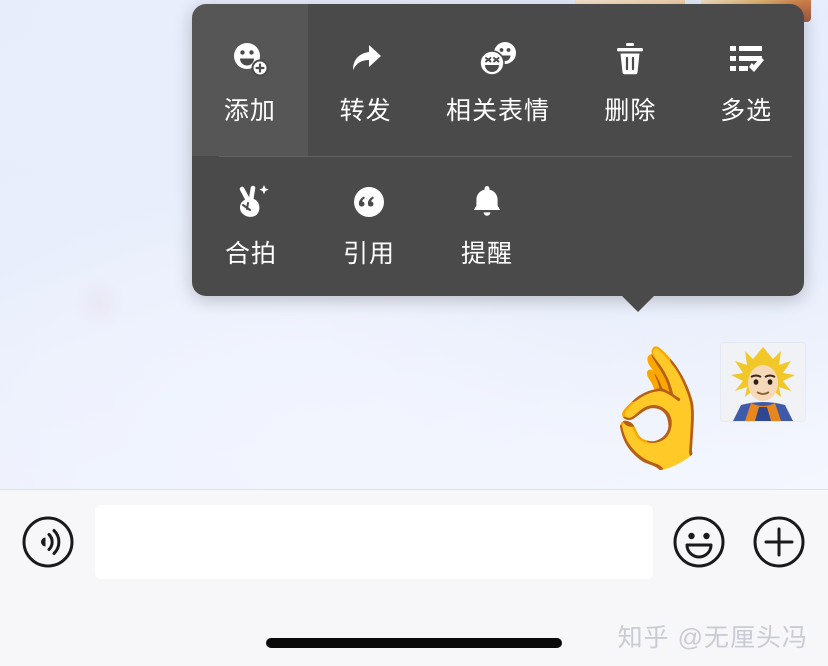 This screenshot has width=828, height=666. Describe the element at coordinates (486, 254) in the screenshot. I see `context-menu-label: 提醒` at that location.